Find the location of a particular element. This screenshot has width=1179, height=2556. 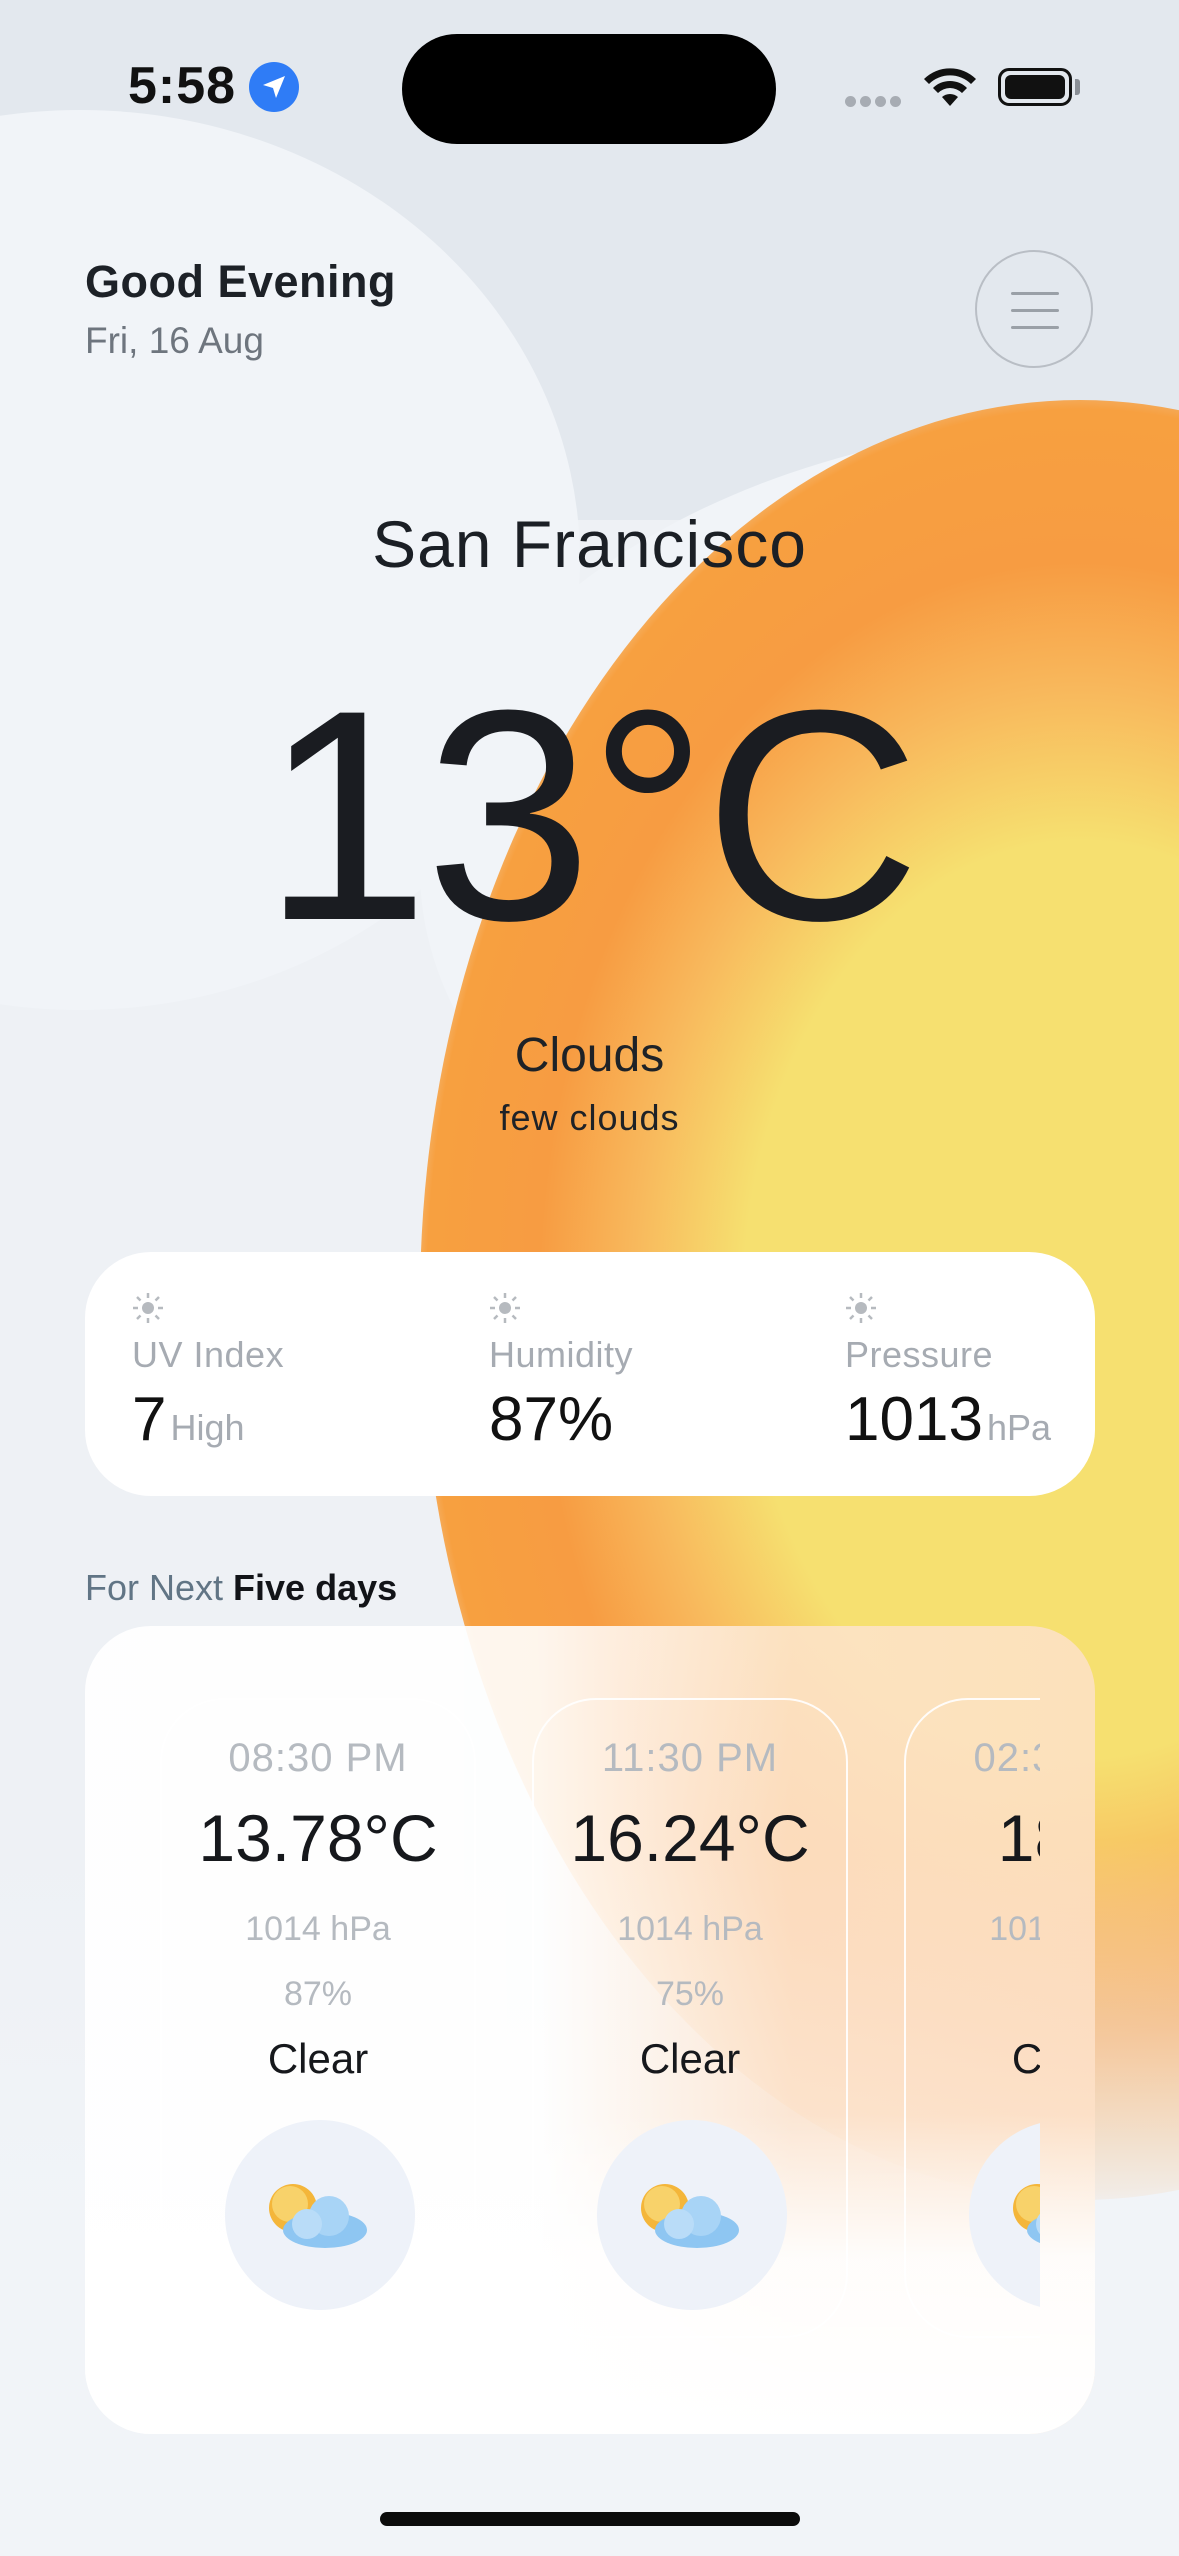

battery-icon is located at coordinates (1035, 87).